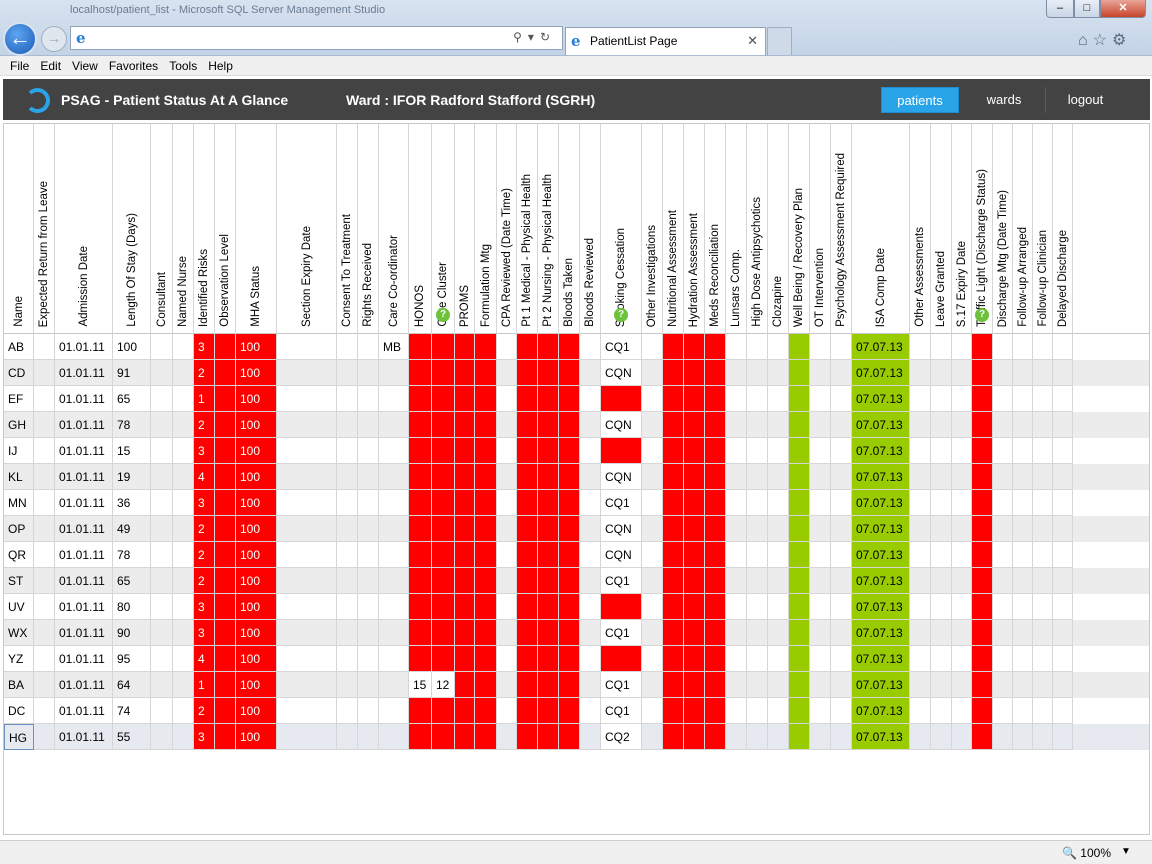  What do you see at coordinates (779, 41) in the screenshot?
I see `new-tab-button` at bounding box center [779, 41].